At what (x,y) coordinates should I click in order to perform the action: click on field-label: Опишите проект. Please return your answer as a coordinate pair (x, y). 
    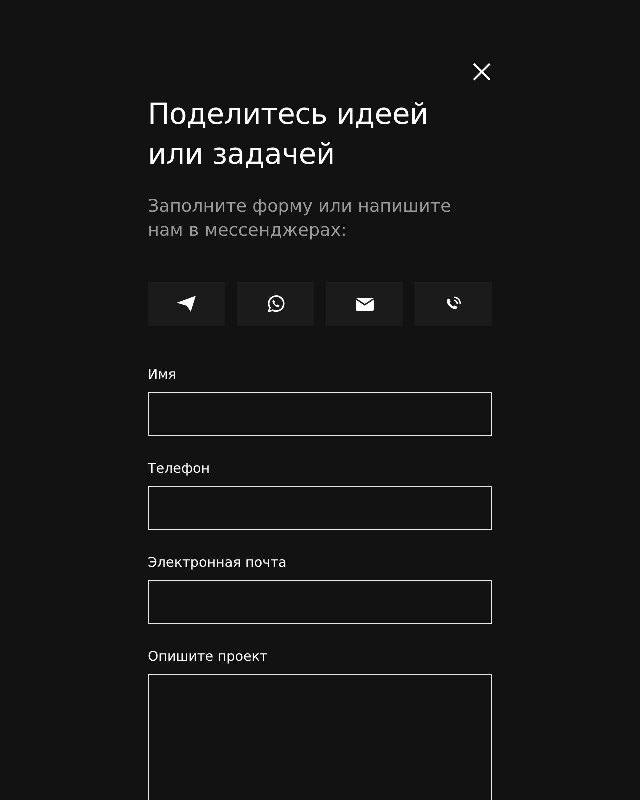
    Looking at the image, I should click on (208, 657).